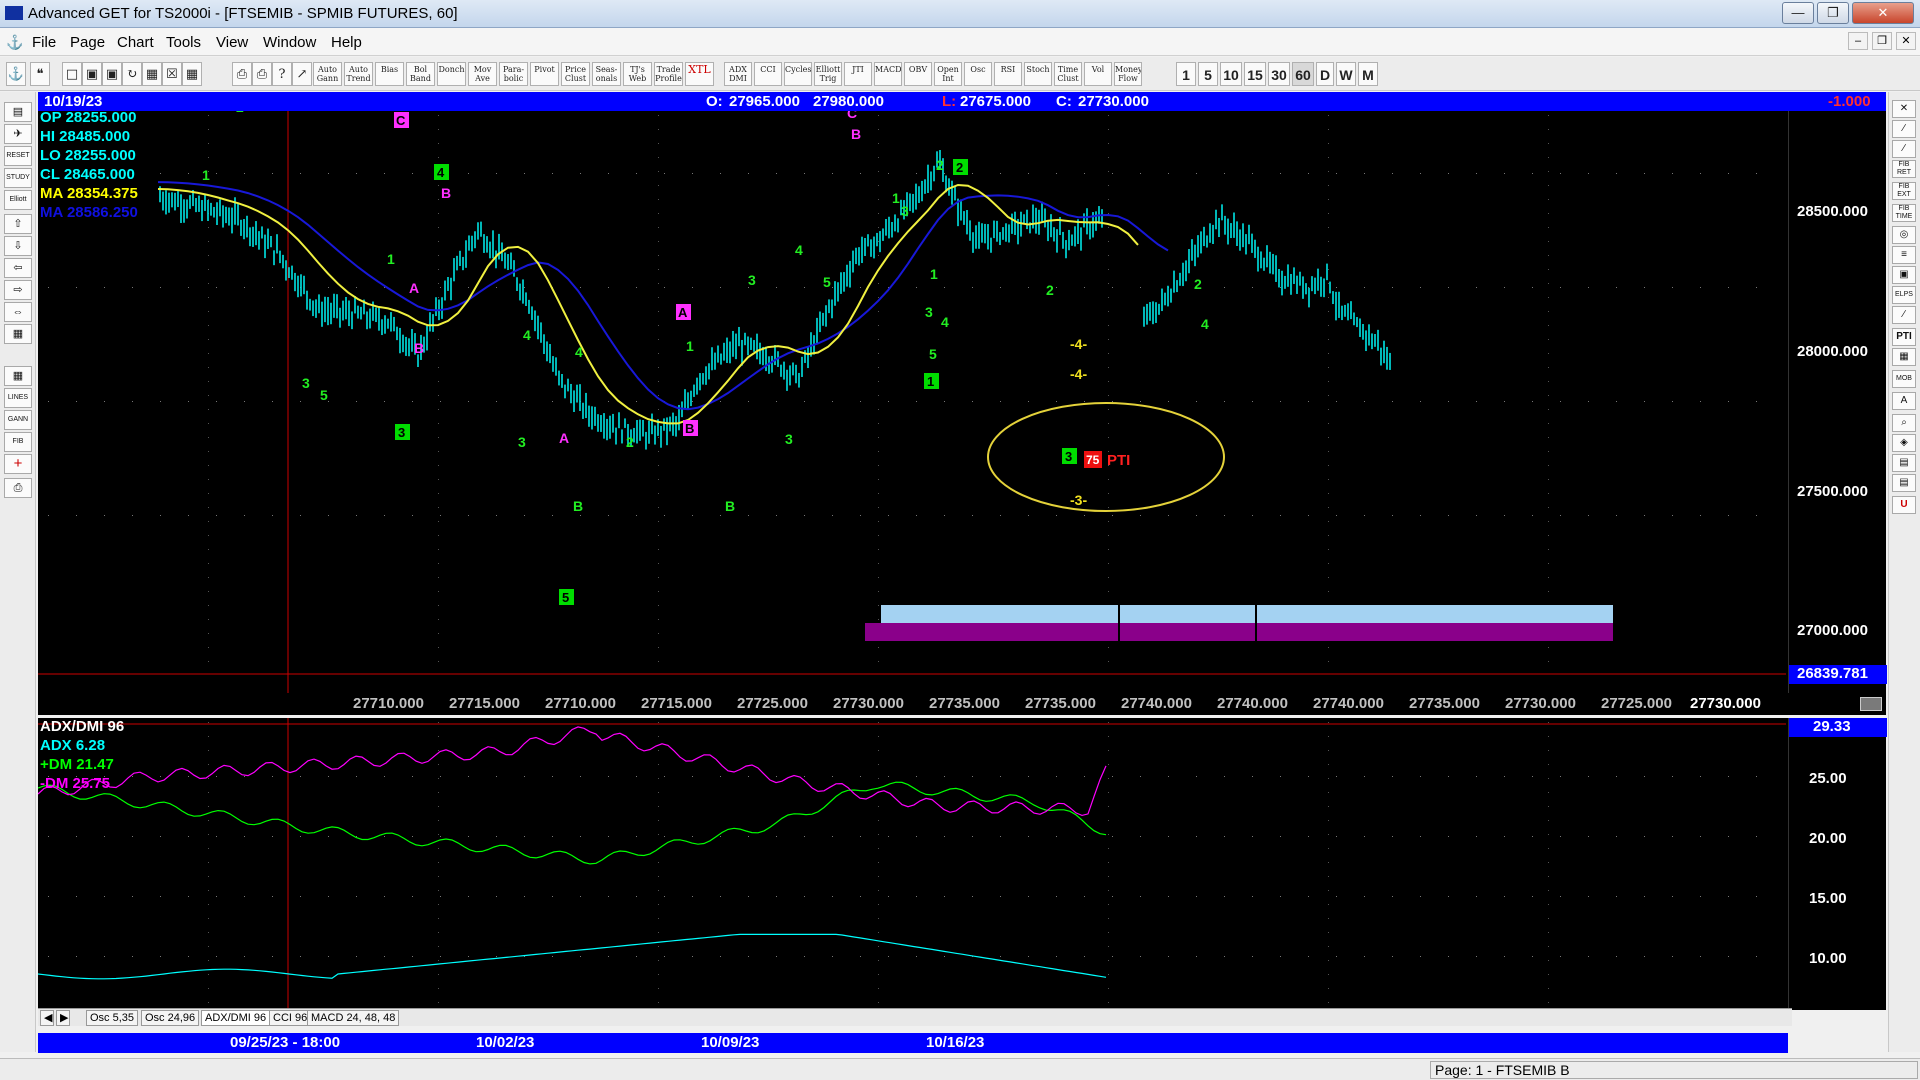 The image size is (1920, 1080). Describe the element at coordinates (1904, 423) in the screenshot. I see `zoom-icon: ⌕` at that location.